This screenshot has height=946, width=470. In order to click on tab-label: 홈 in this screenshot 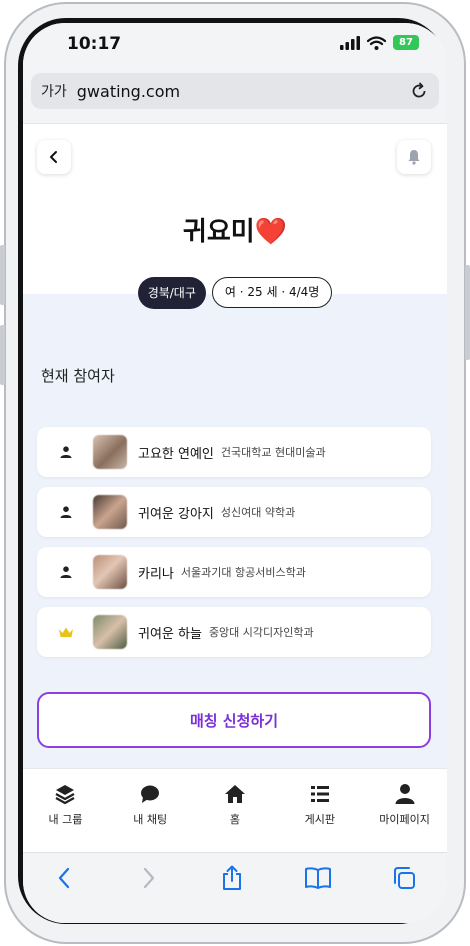, I will do `click(235, 819)`.